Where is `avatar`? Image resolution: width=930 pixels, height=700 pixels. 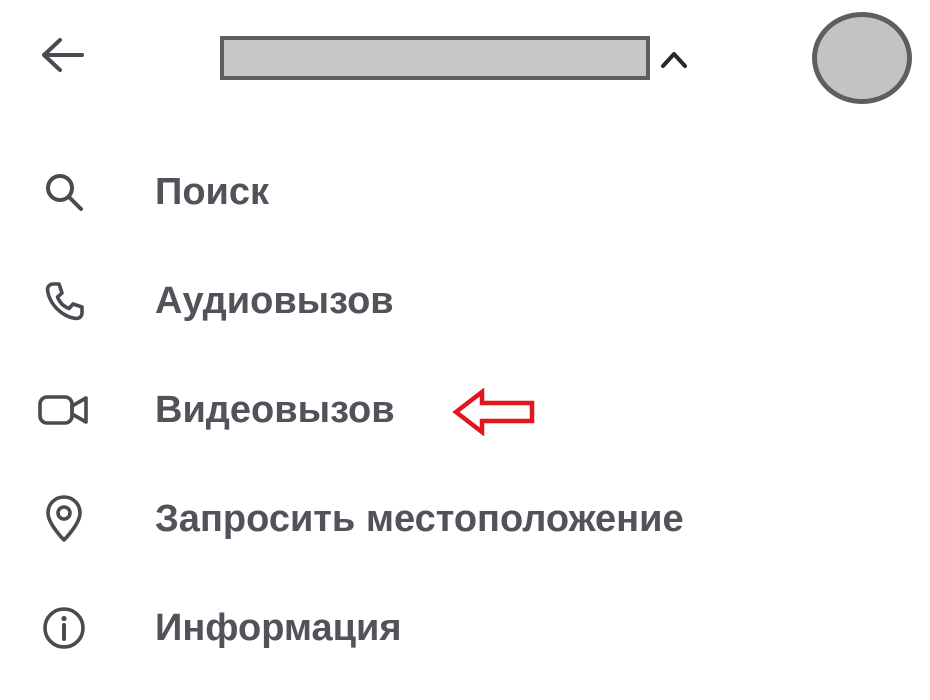
avatar is located at coordinates (862, 58).